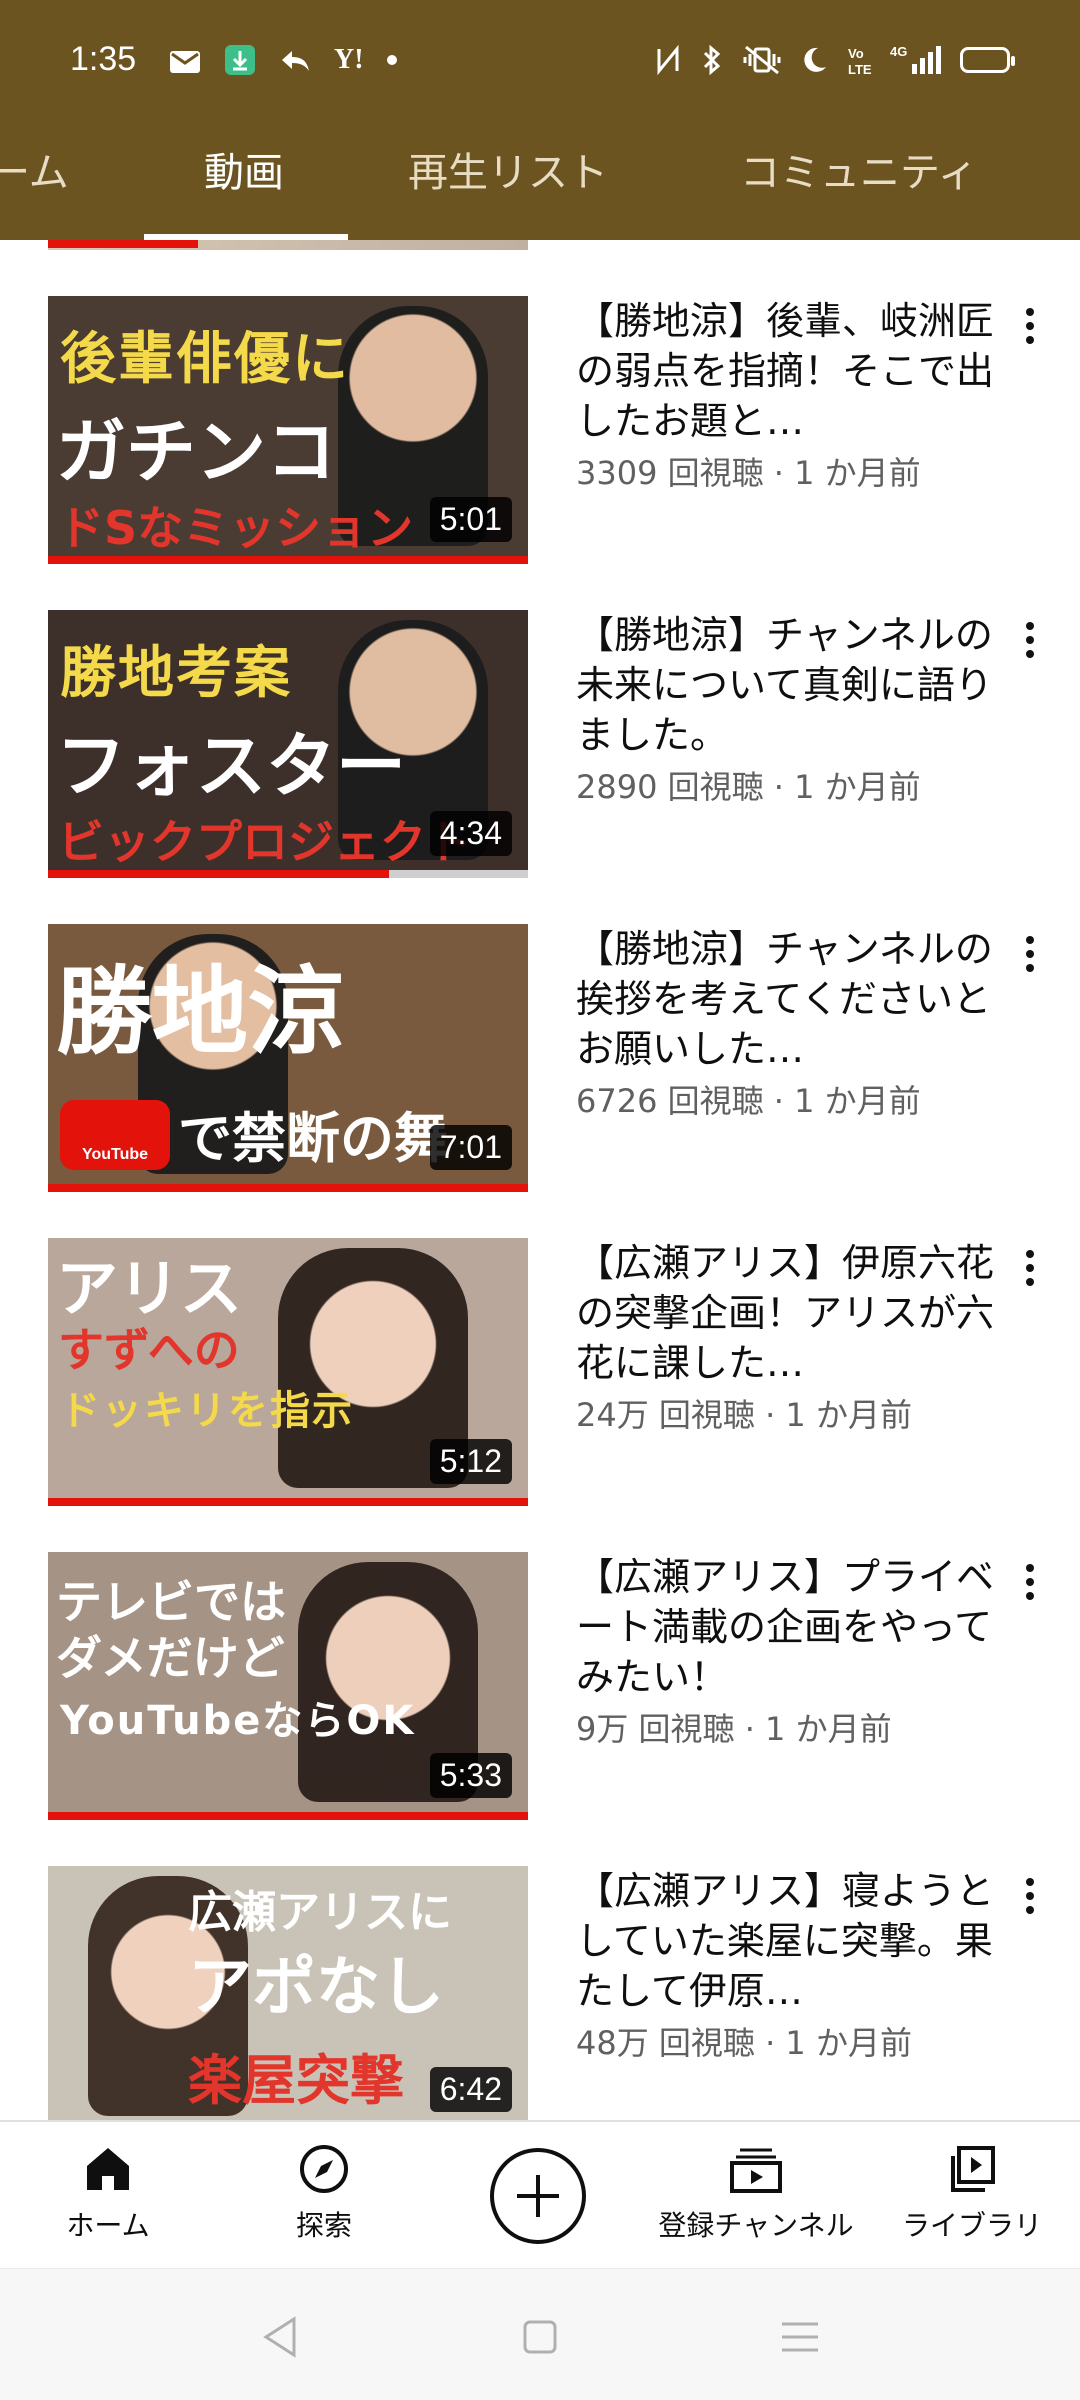 The width and height of the screenshot is (1080, 2400). What do you see at coordinates (313, 1138) in the screenshot?
I see `thumbnail-caption: で禁断の舞` at bounding box center [313, 1138].